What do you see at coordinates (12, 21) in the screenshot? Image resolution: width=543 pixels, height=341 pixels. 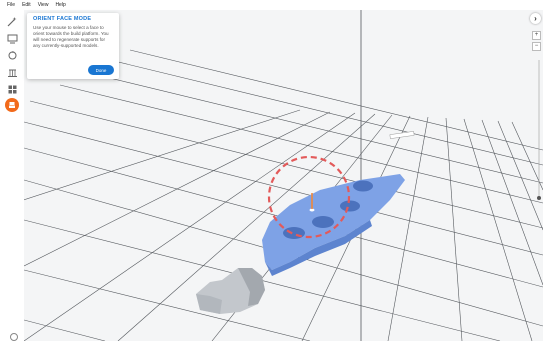 I see `magic-wand-icon` at bounding box center [12, 21].